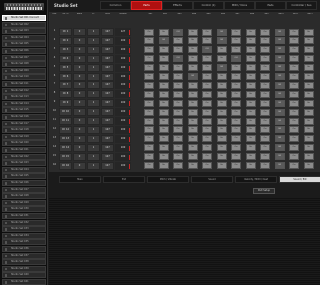 The width and height of the screenshot is (320, 285). Describe the element at coordinates (24, 31) in the screenshot. I see `sidebar-item: Studio Set 003` at that location.